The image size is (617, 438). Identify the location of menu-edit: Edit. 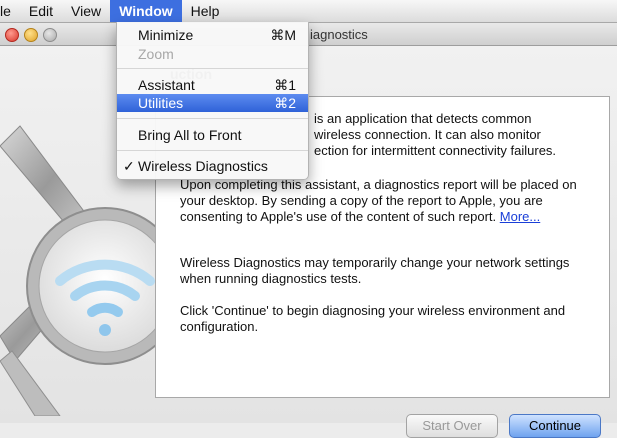
(41, 11).